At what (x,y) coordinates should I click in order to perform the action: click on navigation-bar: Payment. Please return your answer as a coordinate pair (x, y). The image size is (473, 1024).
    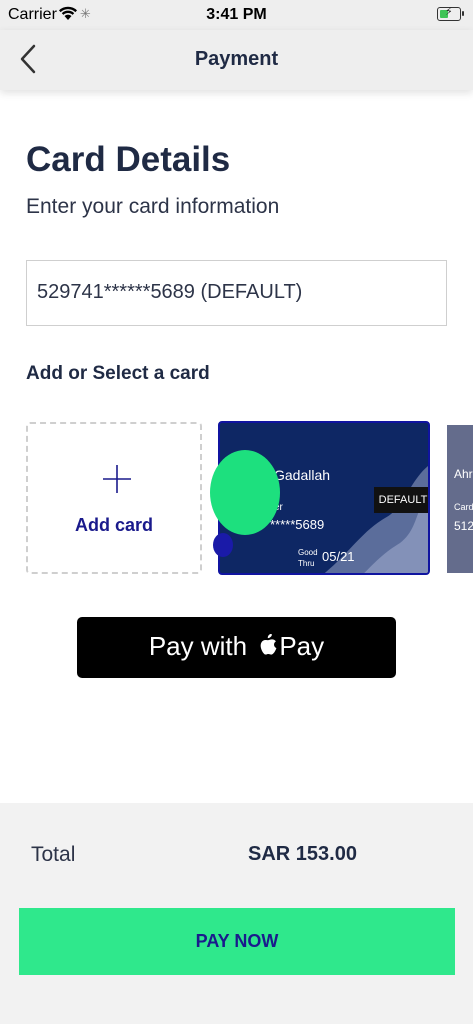
    Looking at the image, I should click on (236, 60).